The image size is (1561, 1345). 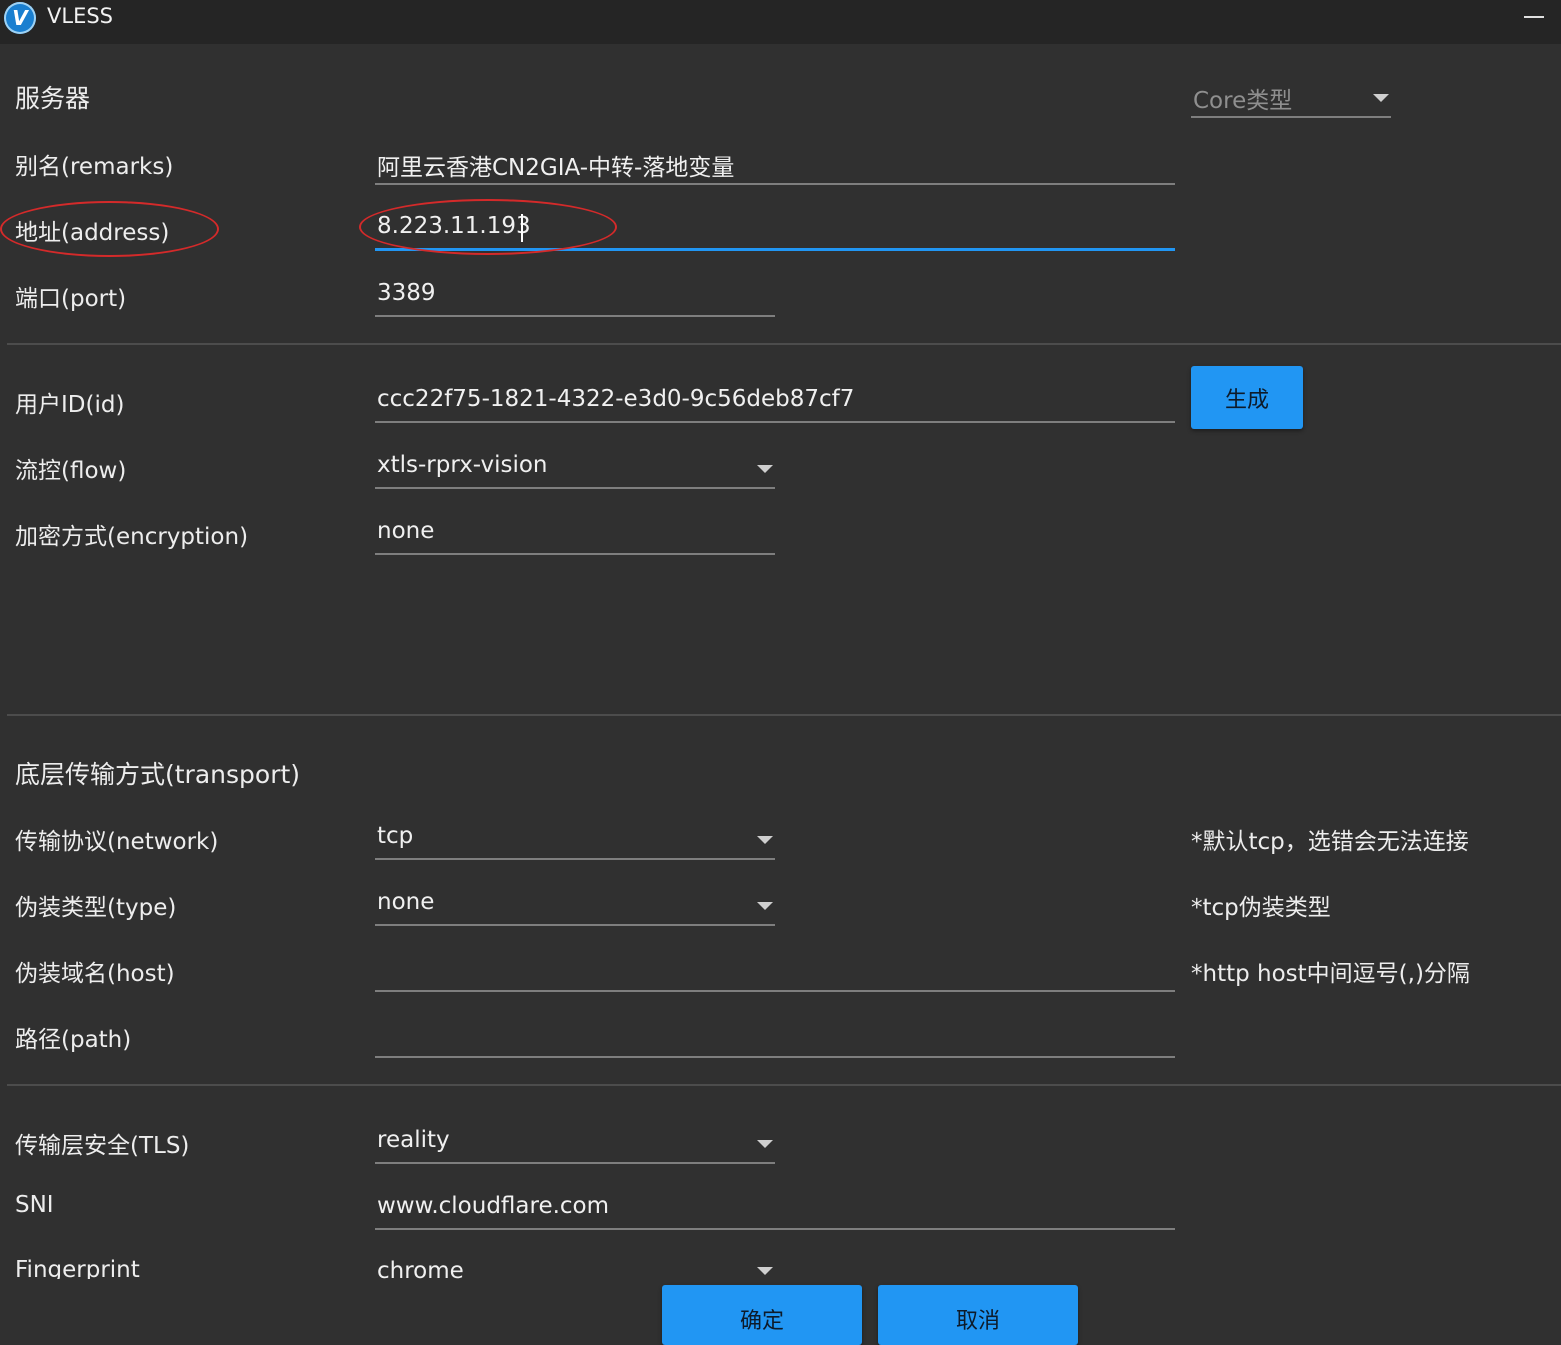 What do you see at coordinates (616, 399) in the screenshot?
I see `id-value: ccc22f75-1821-4322-e3d0-9c56deb87cf7` at bounding box center [616, 399].